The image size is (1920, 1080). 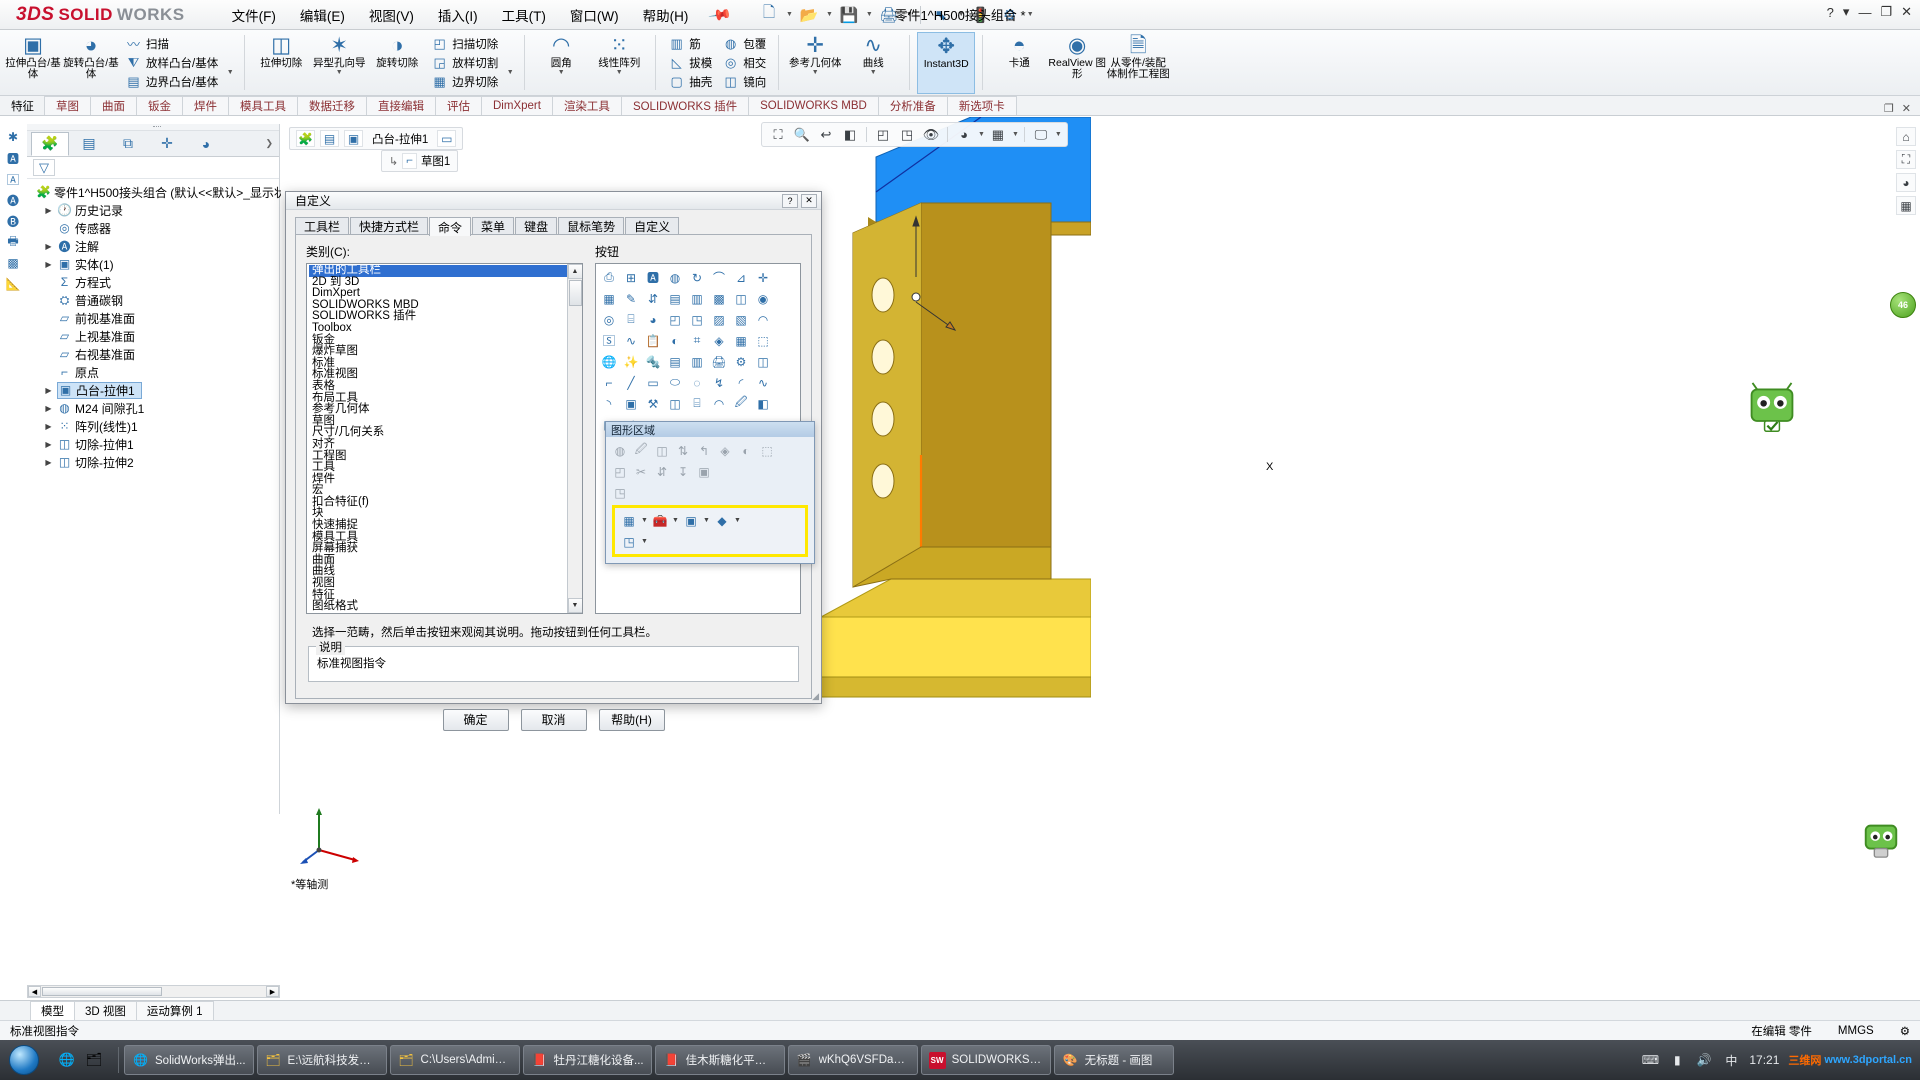 I want to click on network-tray-icon: ▮, so click(x=1677, y=1060).